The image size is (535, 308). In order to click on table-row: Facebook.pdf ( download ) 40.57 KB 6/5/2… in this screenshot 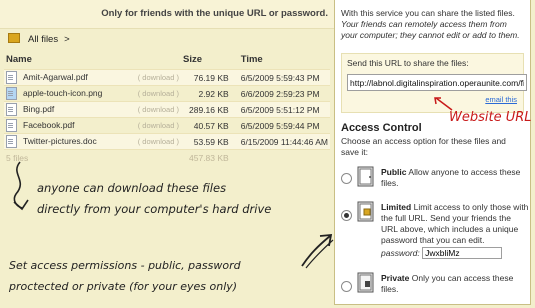, I will do `click(167, 125)`.